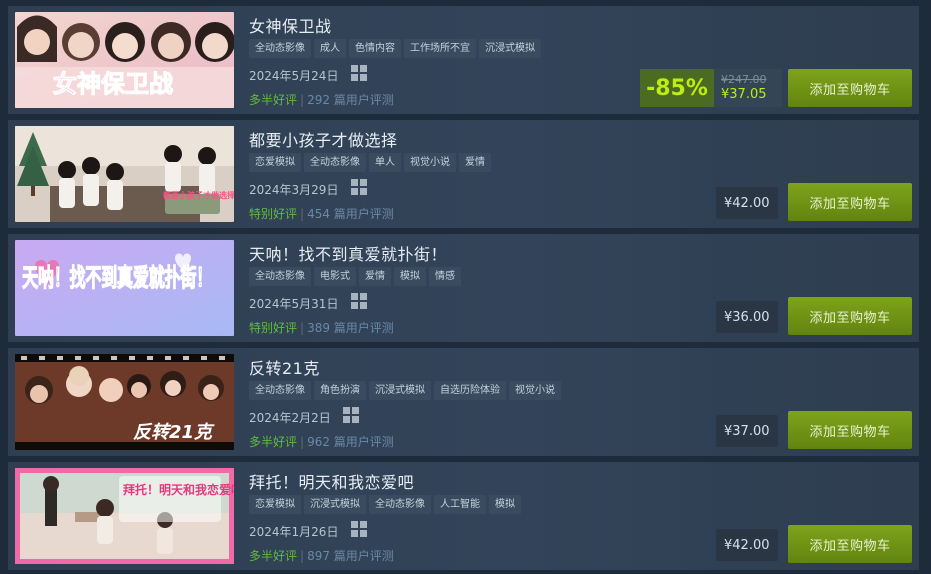  What do you see at coordinates (440, 48) in the screenshot?
I see `tag: 工作场所不宜` at bounding box center [440, 48].